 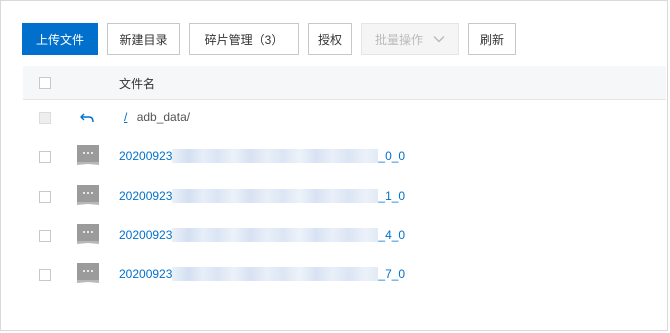 I want to click on batch-operation-label: 批量操作, so click(x=398, y=39).